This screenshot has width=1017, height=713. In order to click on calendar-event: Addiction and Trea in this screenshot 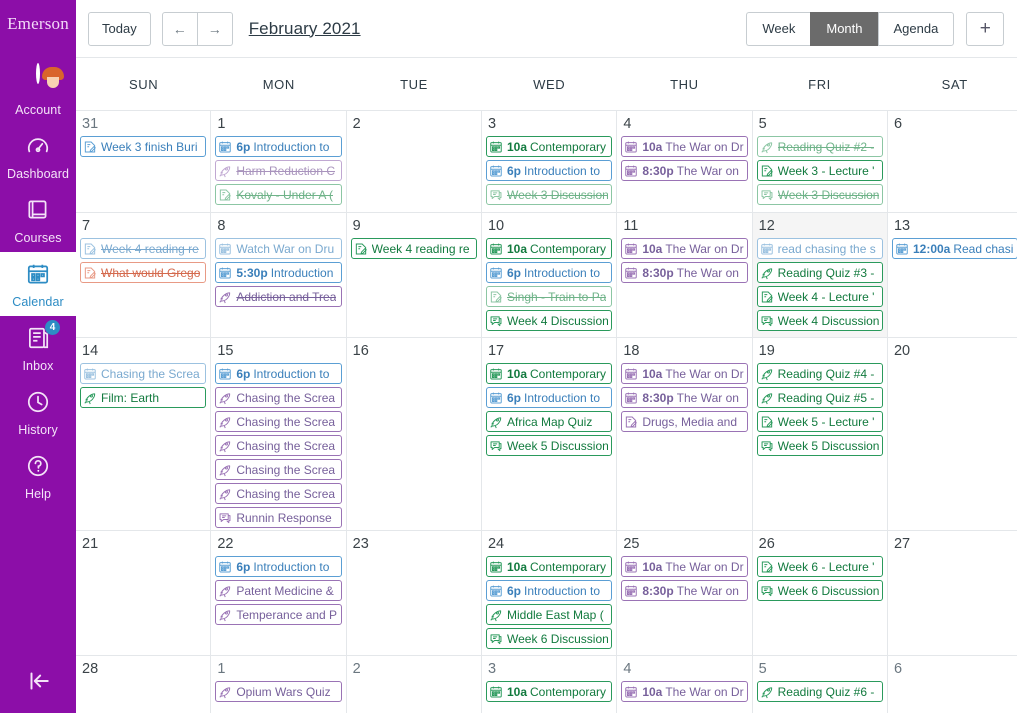, I will do `click(278, 296)`.